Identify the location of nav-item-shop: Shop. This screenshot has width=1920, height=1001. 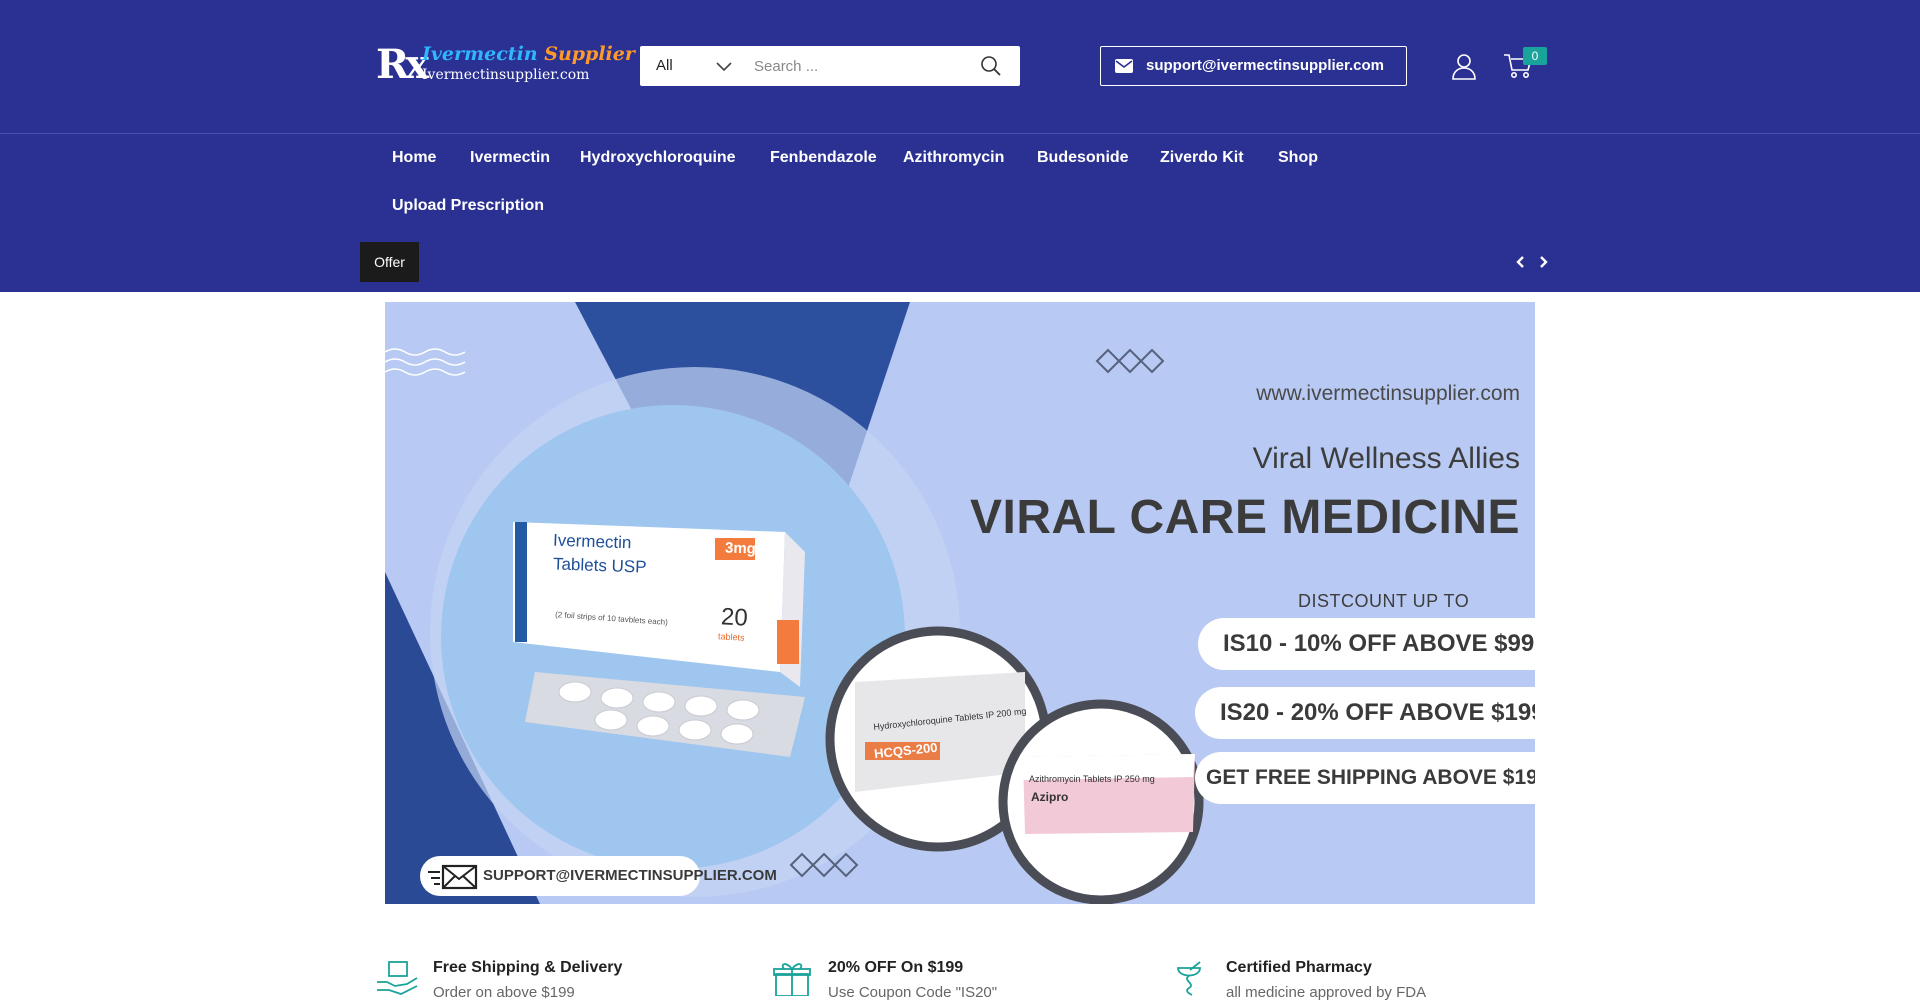
(1298, 158).